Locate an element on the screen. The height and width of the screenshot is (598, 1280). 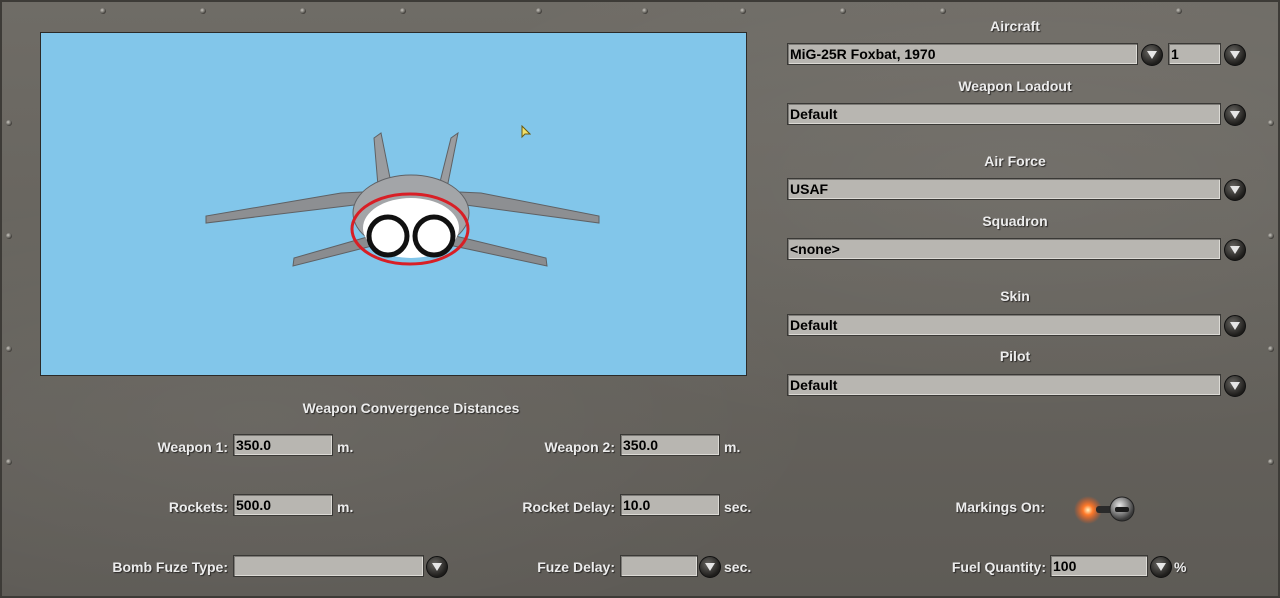
pilot-label: Pilot is located at coordinates (1015, 356).